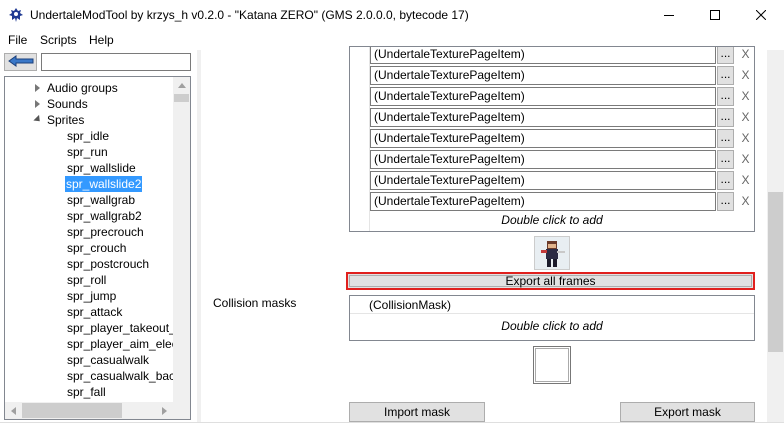 This screenshot has height=440, width=784. I want to click on tree-vertical-scrollbar, so click(181, 240).